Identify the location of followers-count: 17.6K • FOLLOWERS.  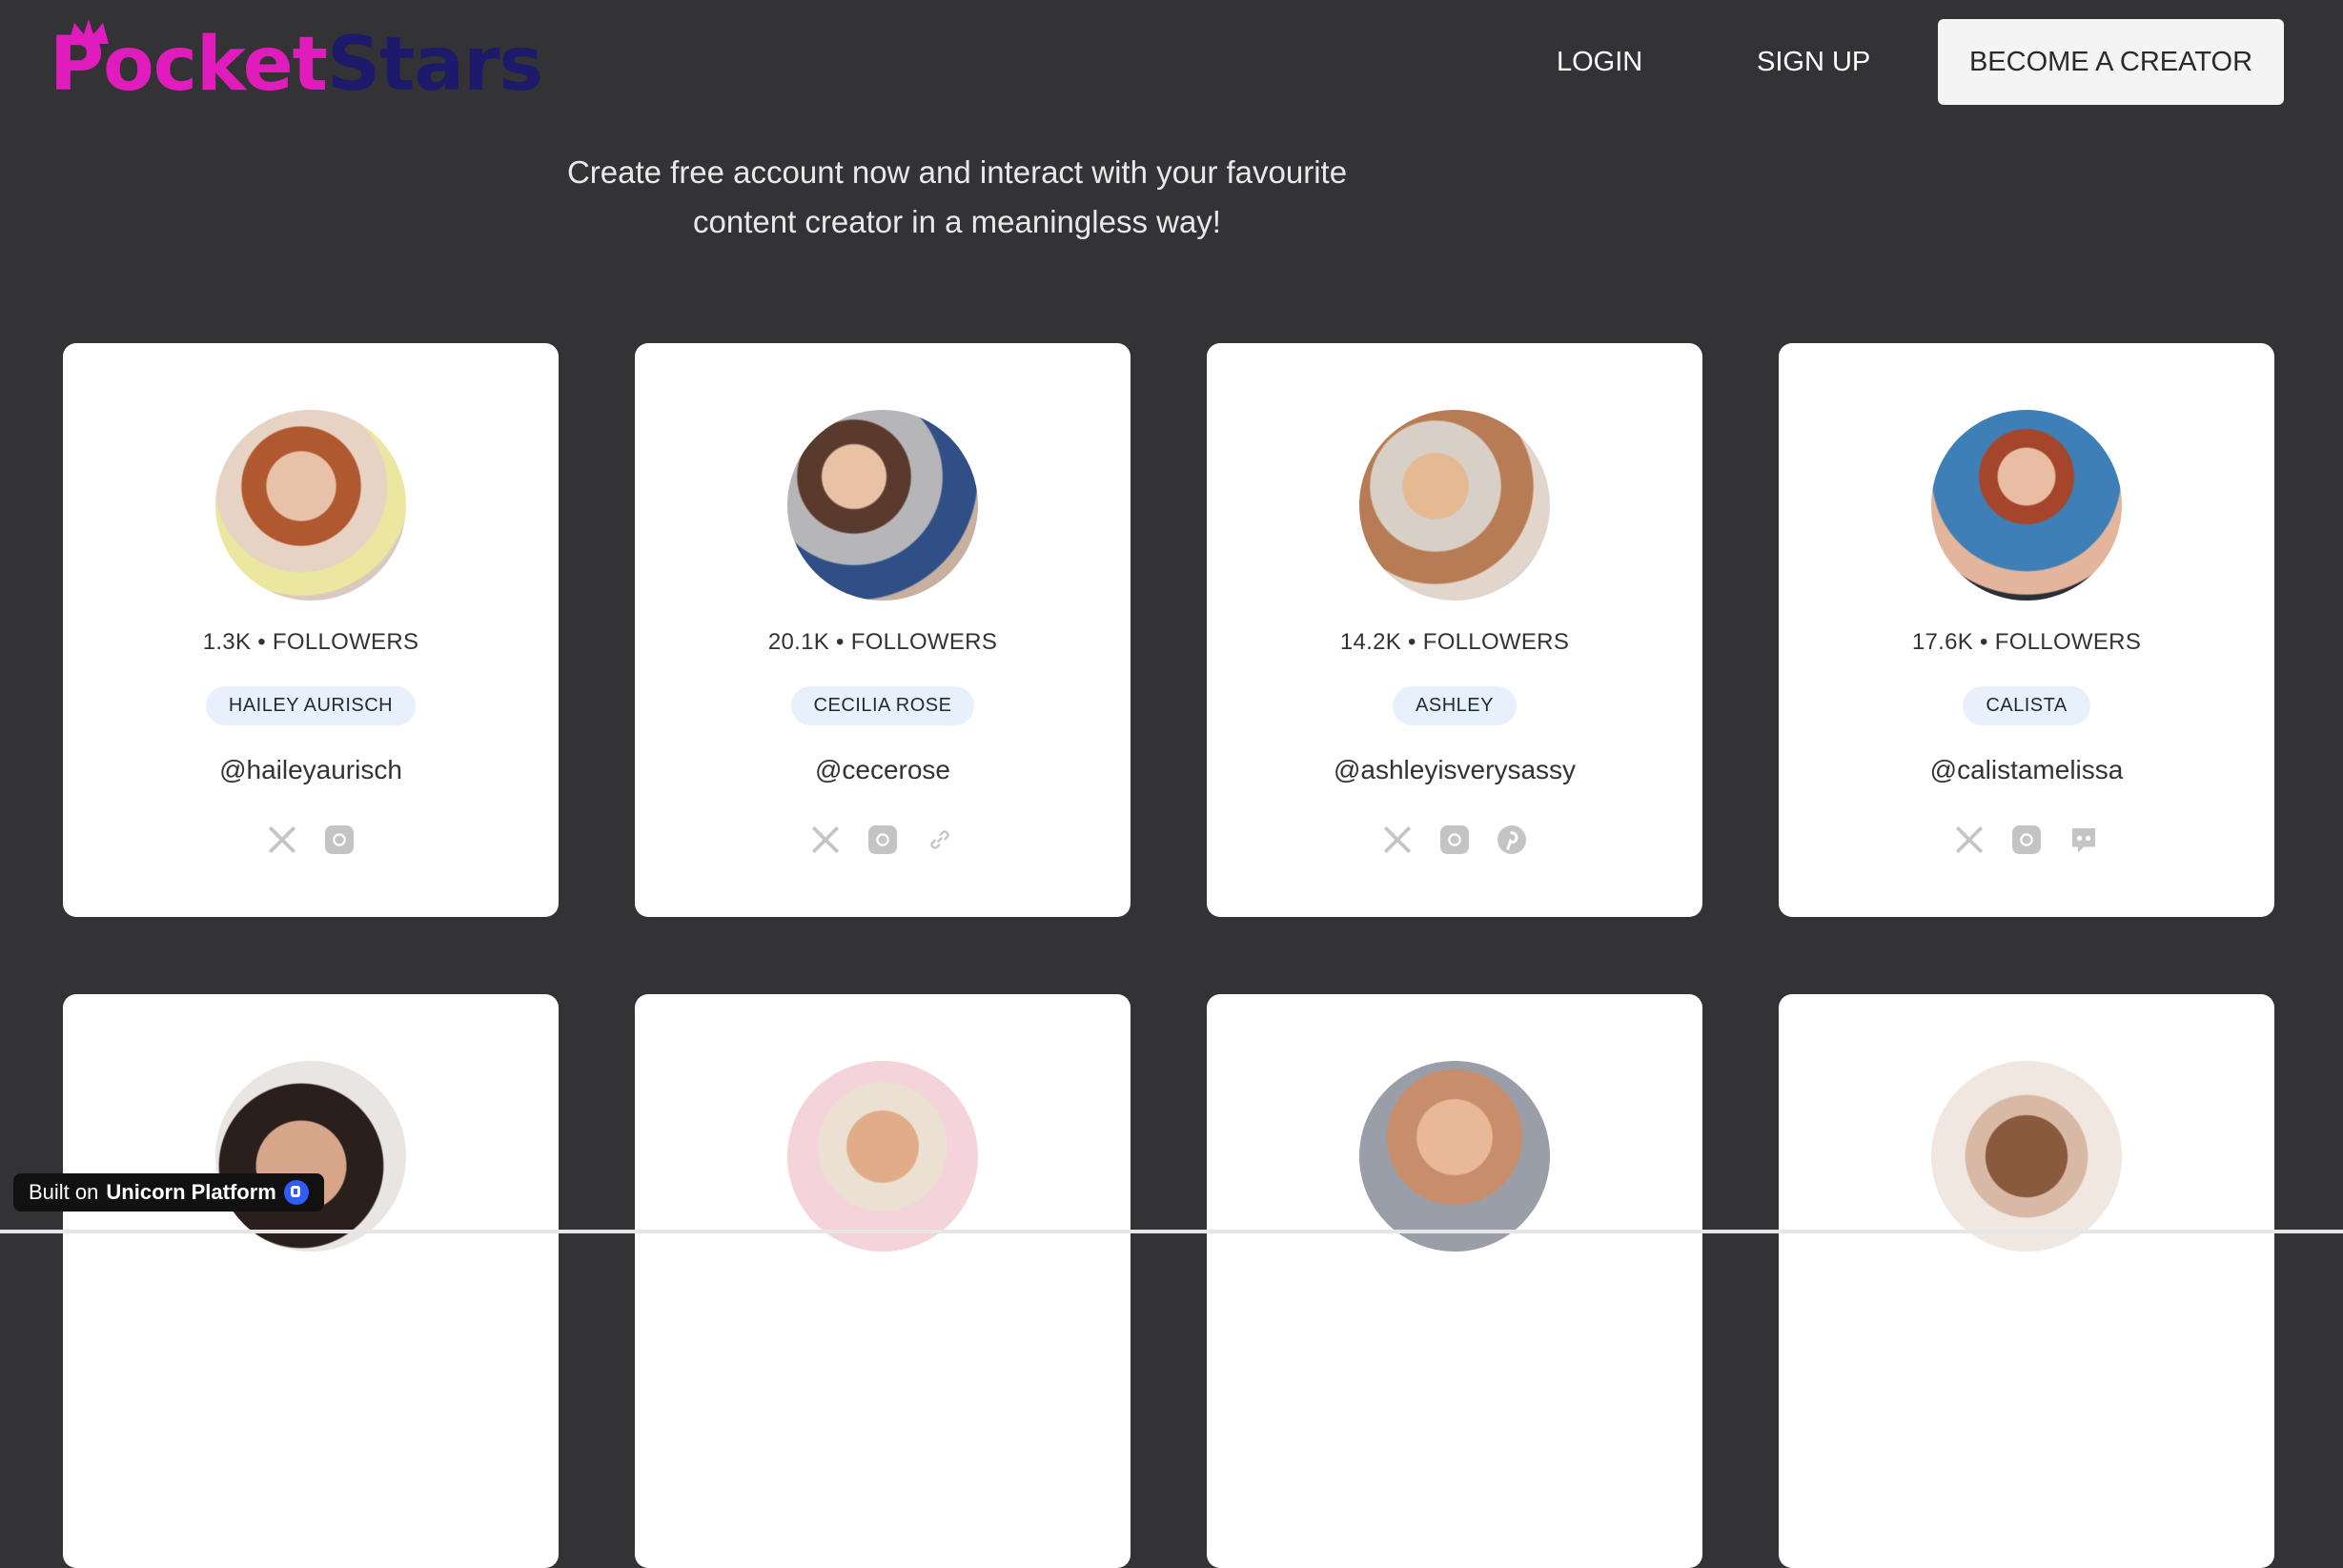
(2027, 642).